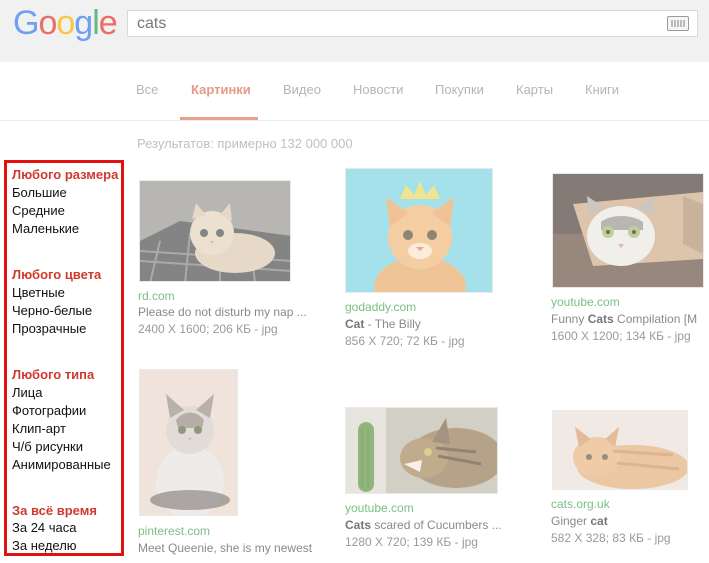  Describe the element at coordinates (412, 23) in the screenshot. I see `search-input: cats` at that location.